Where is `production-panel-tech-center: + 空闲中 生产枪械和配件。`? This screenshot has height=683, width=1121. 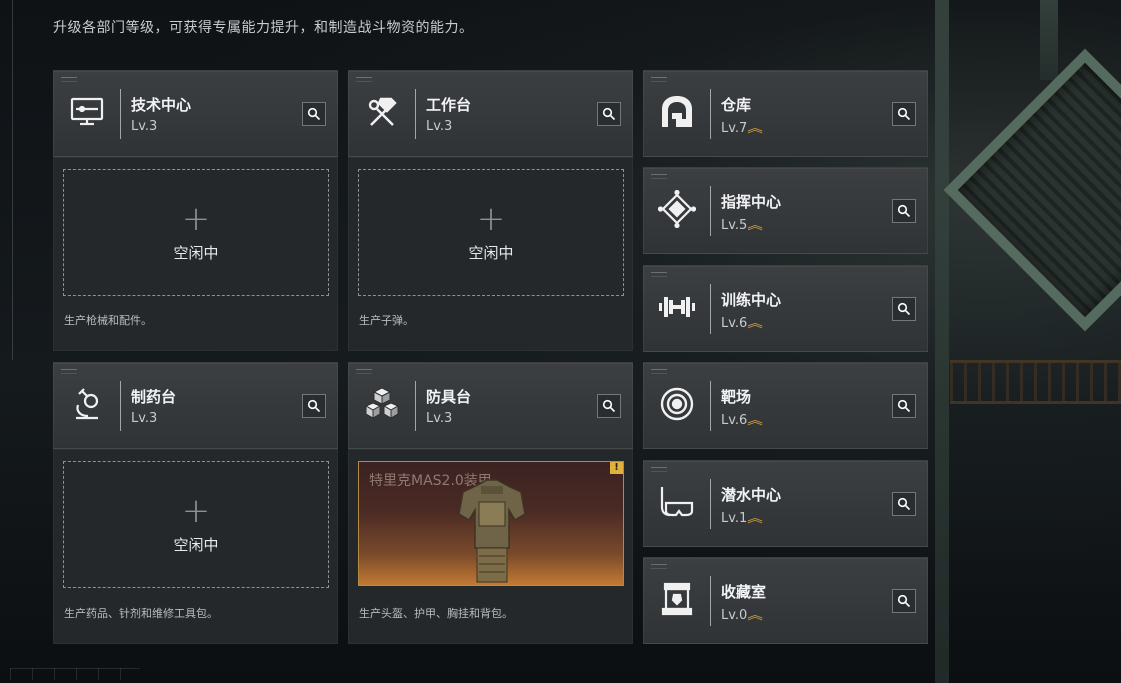 production-panel-tech-center: + 空闲中 生产枪械和配件。 is located at coordinates (195, 254).